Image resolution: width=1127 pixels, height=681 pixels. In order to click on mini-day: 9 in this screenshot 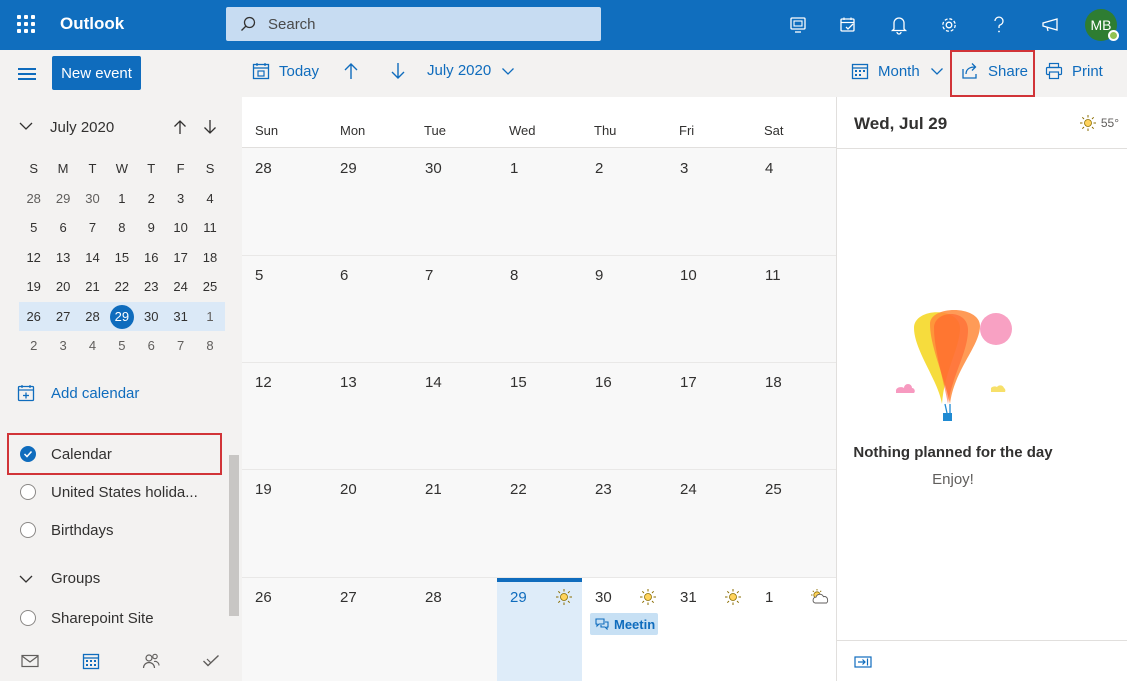, I will do `click(151, 228)`.